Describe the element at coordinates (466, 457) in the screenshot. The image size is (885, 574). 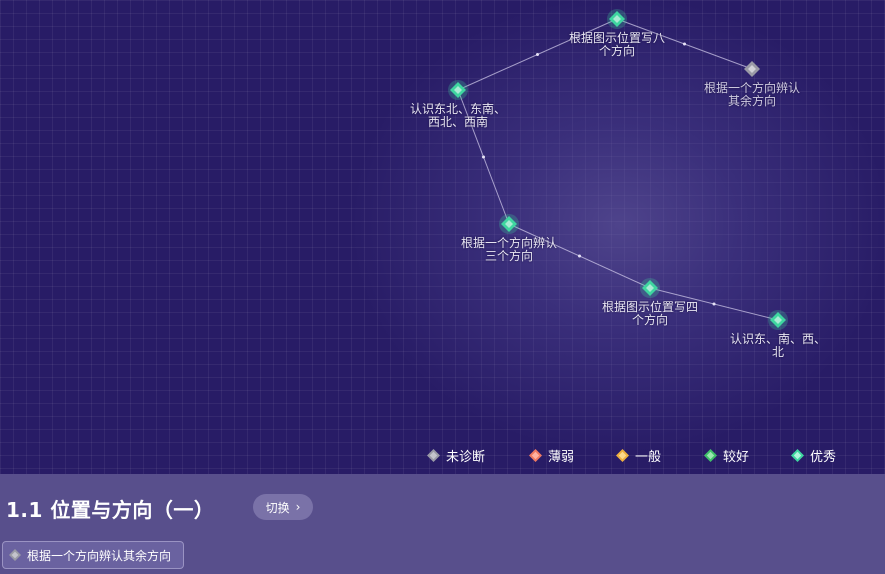
I see `legend-label: 未诊断` at that location.